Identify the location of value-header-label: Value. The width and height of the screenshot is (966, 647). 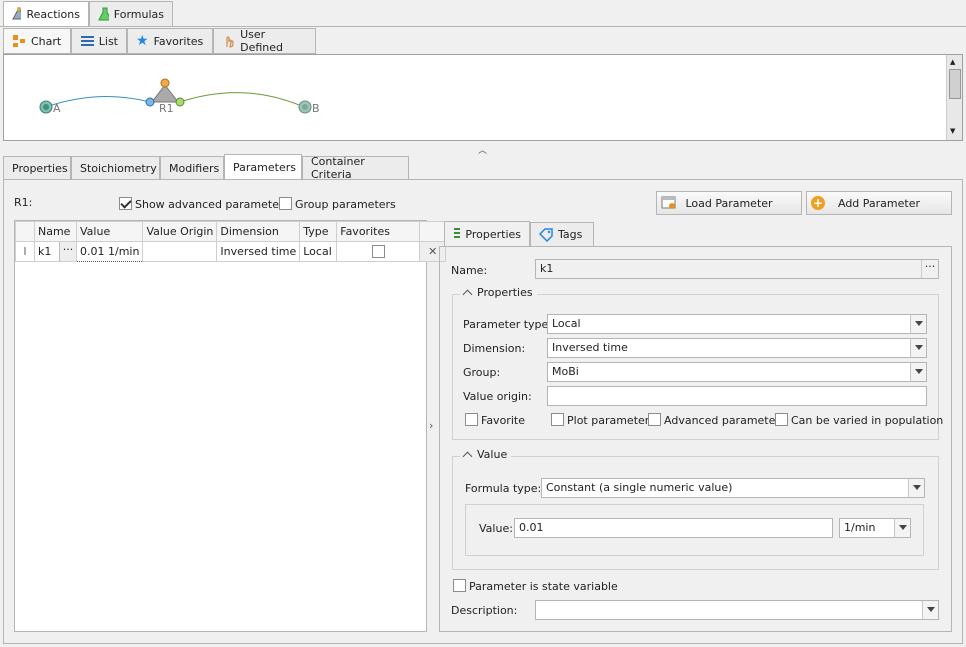
(492, 454).